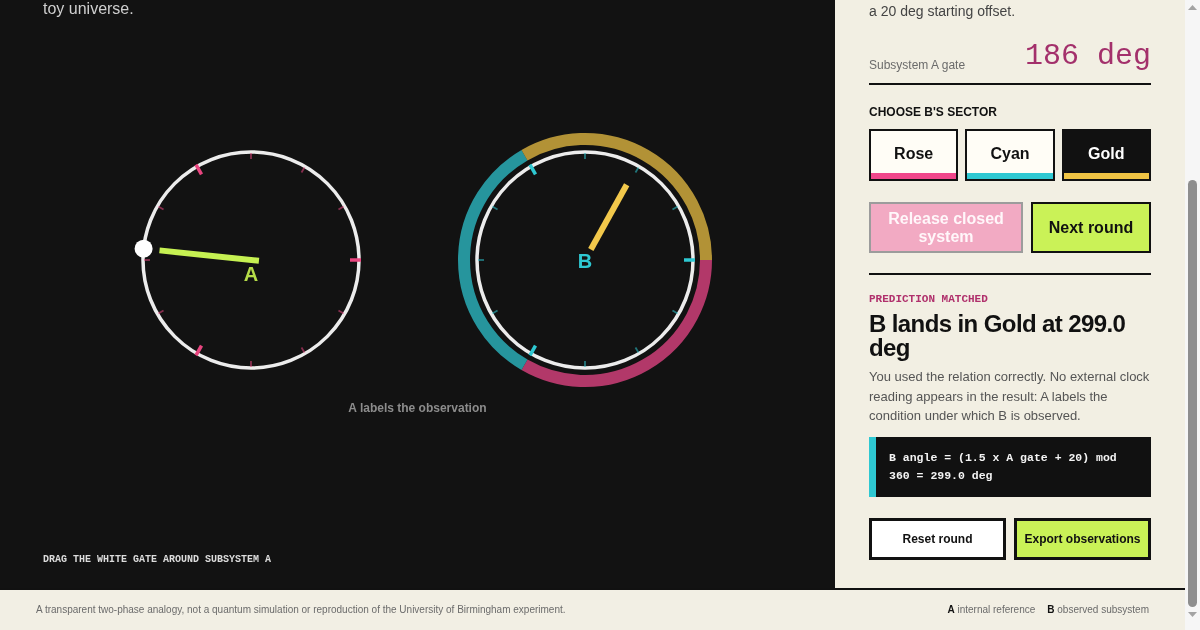 The height and width of the screenshot is (630, 1200). What do you see at coordinates (1091, 227) in the screenshot?
I see `next-round-button: Next round` at bounding box center [1091, 227].